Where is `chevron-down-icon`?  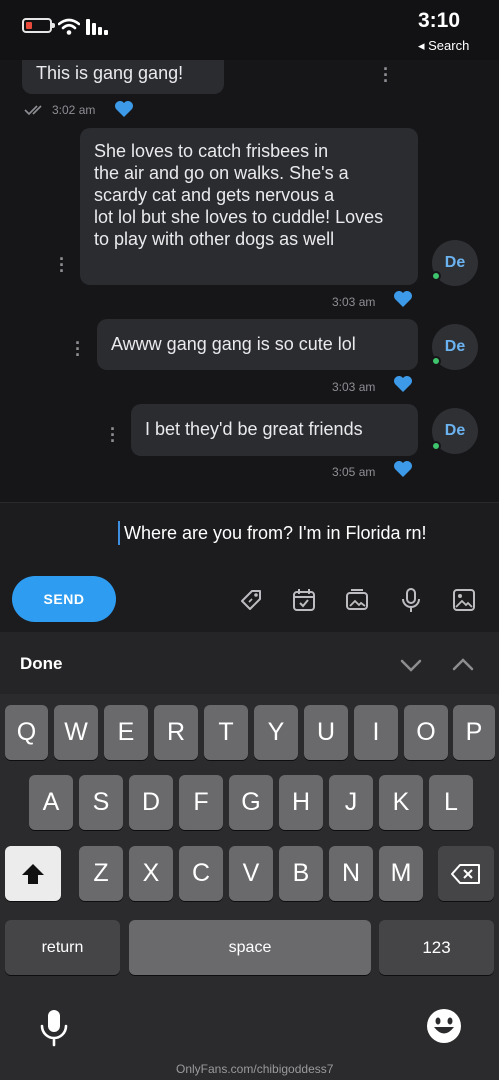 chevron-down-icon is located at coordinates (411, 665).